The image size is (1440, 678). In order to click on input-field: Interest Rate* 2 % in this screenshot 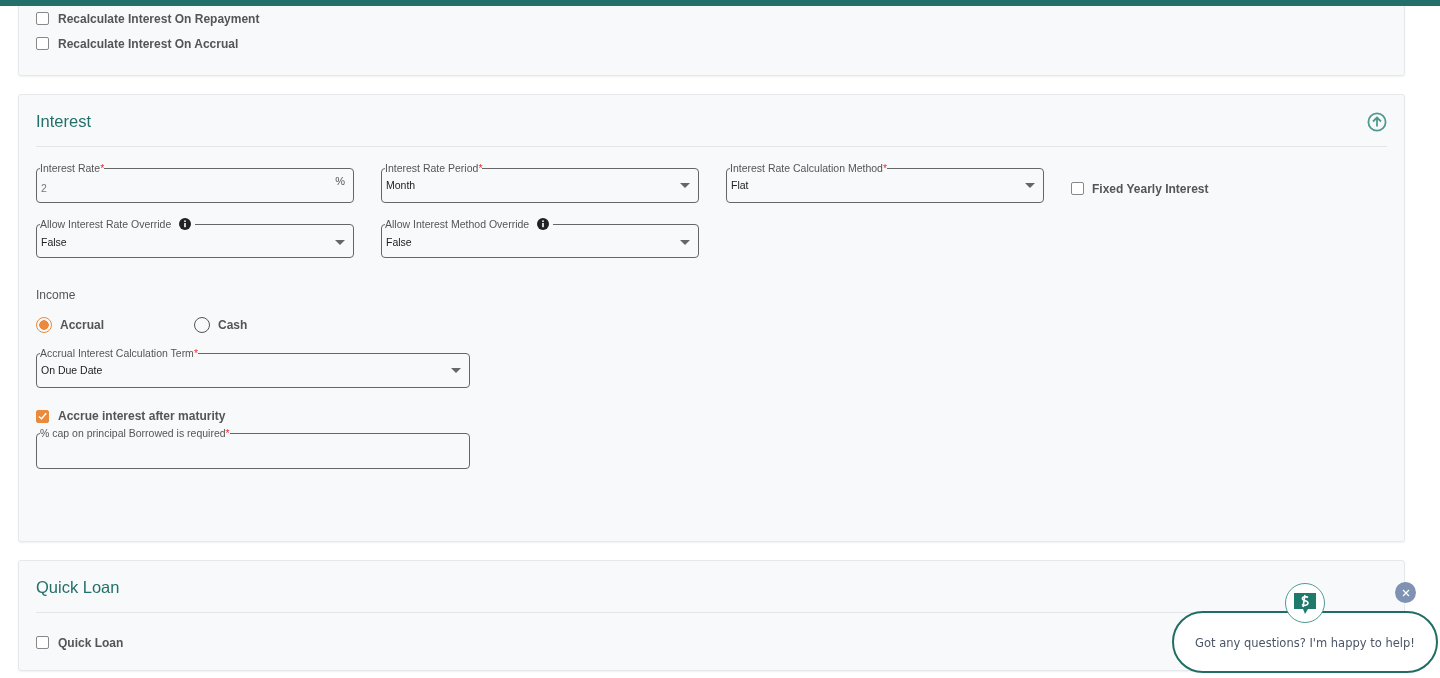, I will do `click(195, 183)`.